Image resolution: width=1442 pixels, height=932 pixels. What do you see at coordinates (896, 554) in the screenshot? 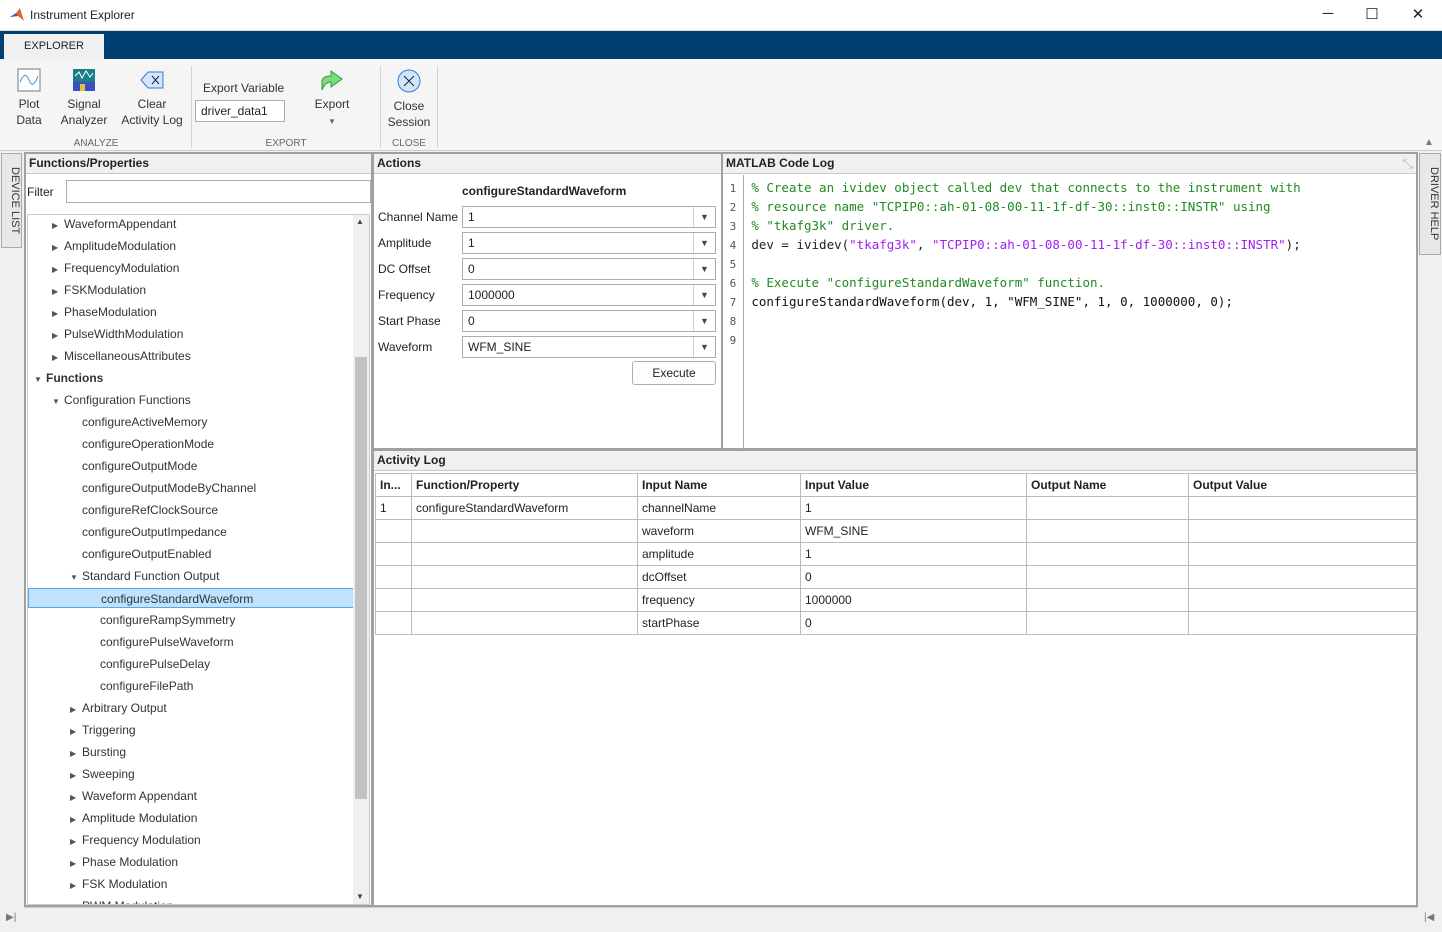
I see `table-row: amplitude 1` at bounding box center [896, 554].